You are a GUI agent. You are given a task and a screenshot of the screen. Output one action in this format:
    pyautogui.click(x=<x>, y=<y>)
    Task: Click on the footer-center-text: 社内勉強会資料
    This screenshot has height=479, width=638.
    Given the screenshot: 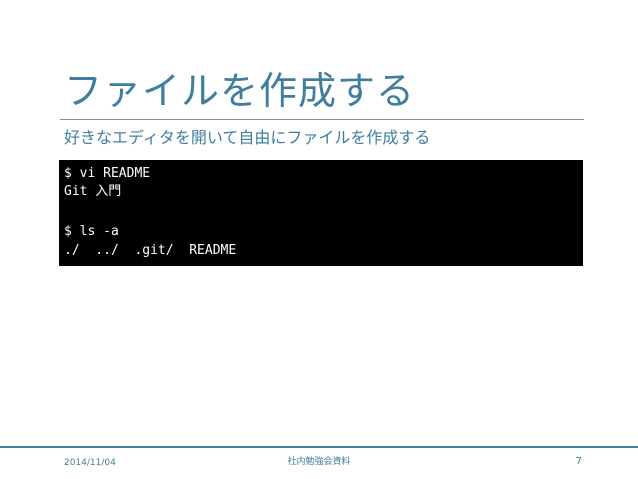 What is the action you would take?
    pyautogui.click(x=319, y=462)
    